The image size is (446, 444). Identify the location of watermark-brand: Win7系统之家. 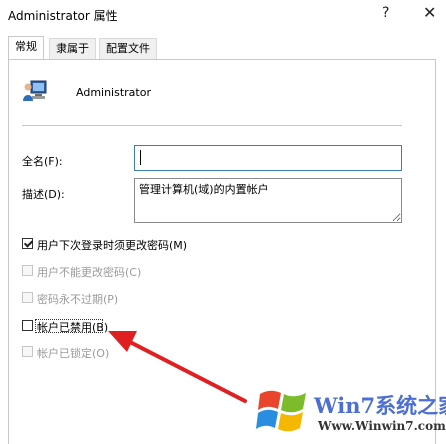
(380, 405).